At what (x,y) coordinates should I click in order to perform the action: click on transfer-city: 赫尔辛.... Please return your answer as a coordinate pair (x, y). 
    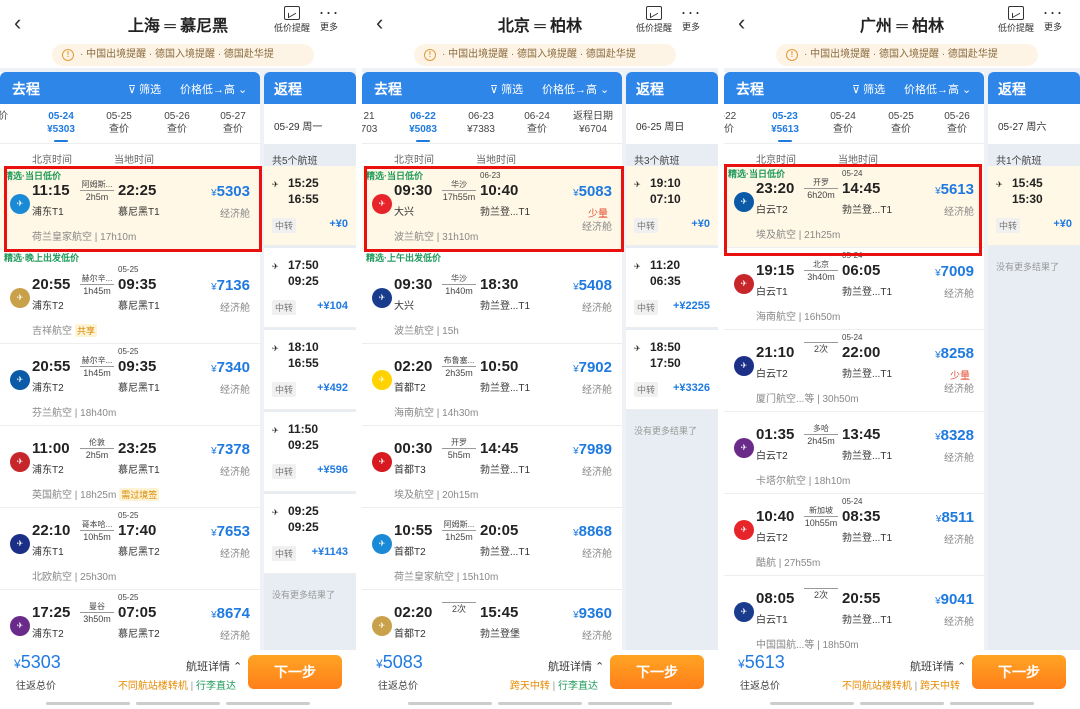
    Looking at the image, I should click on (97, 360).